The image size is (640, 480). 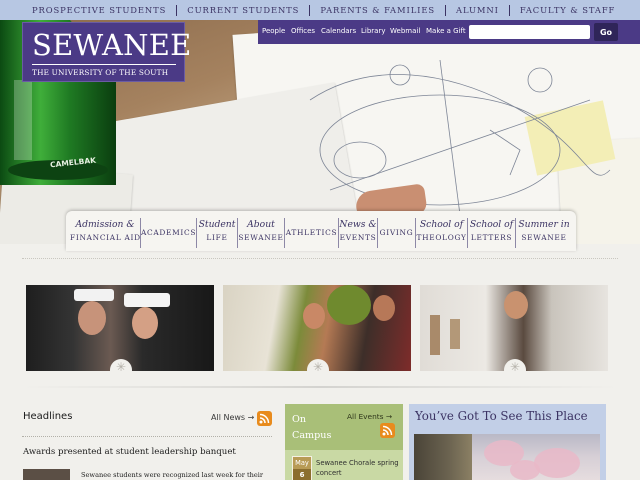 I want to click on feature-photo-students: ✳, so click(x=317, y=328).